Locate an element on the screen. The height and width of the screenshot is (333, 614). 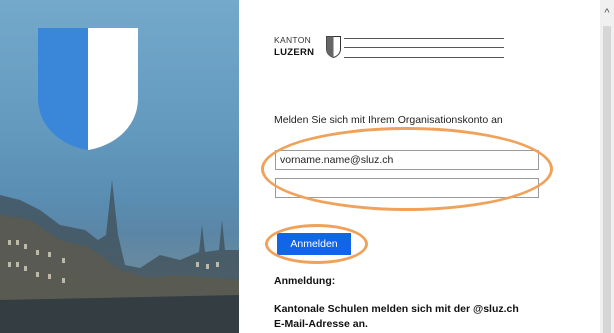
sign-in-button: Anmelden is located at coordinates (314, 244).